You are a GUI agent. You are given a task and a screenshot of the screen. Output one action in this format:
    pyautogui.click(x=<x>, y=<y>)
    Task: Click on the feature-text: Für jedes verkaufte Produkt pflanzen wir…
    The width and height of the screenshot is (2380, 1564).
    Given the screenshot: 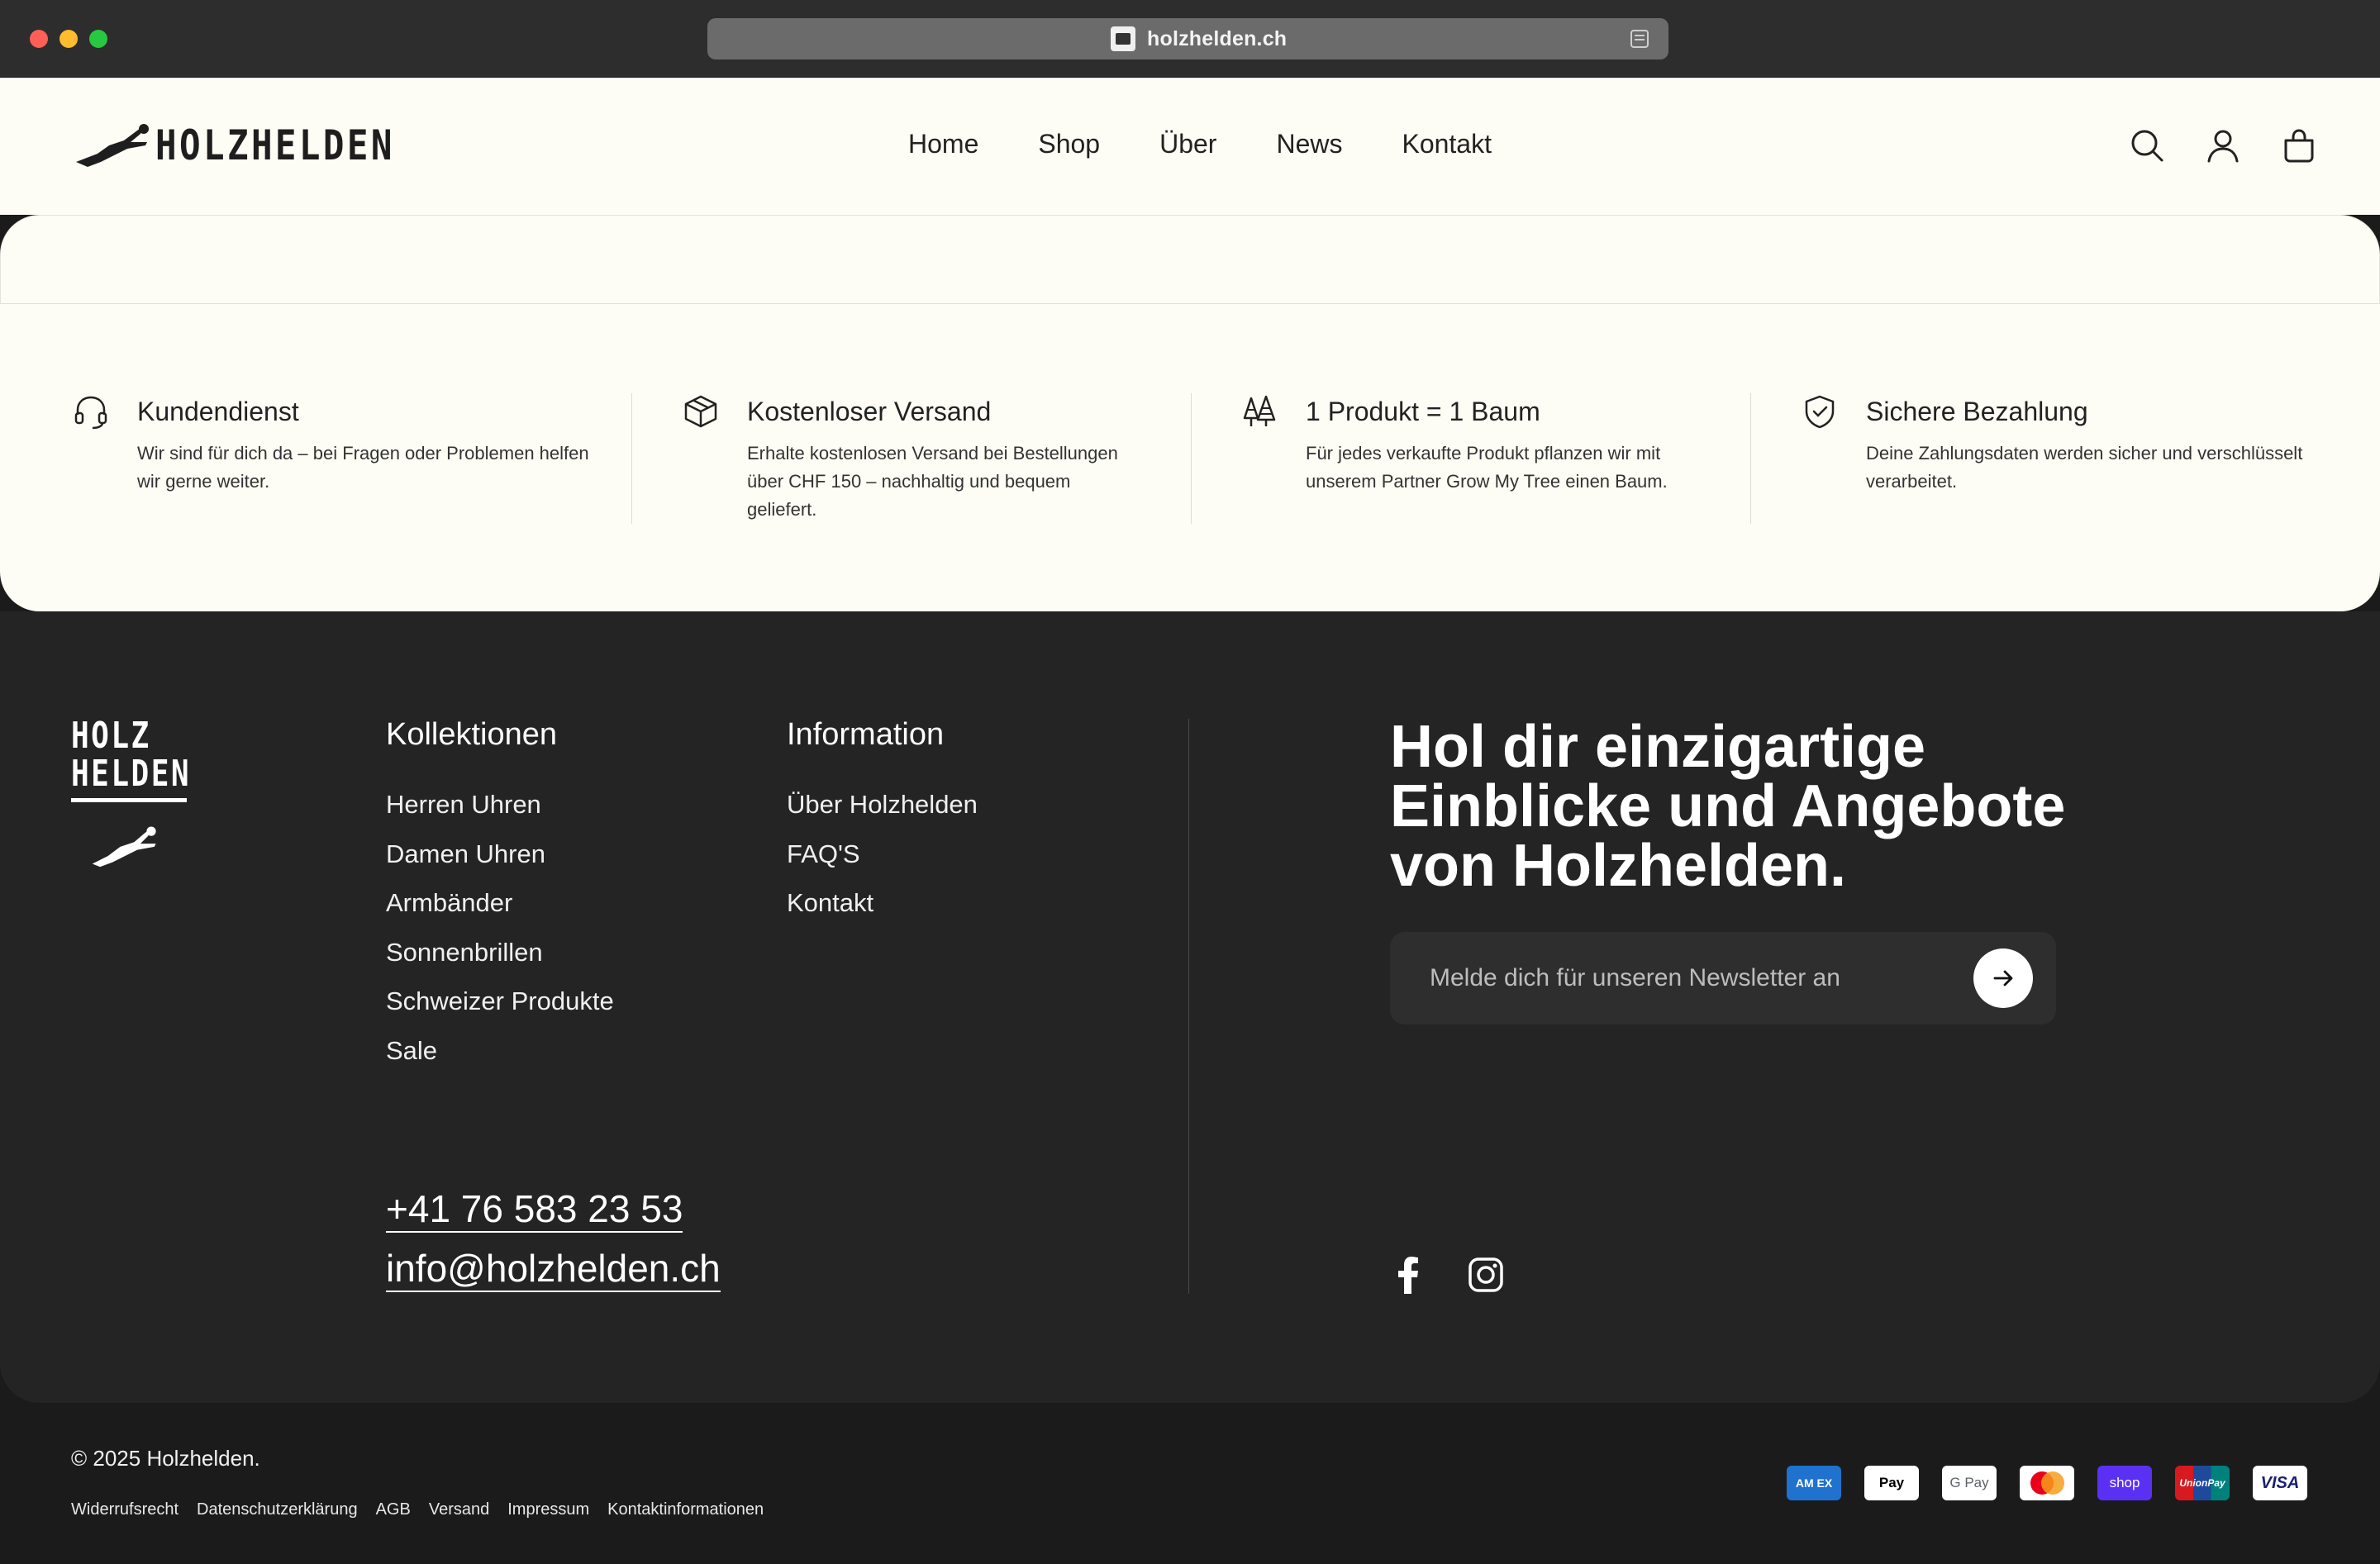 What is the action you would take?
    pyautogui.click(x=1487, y=467)
    